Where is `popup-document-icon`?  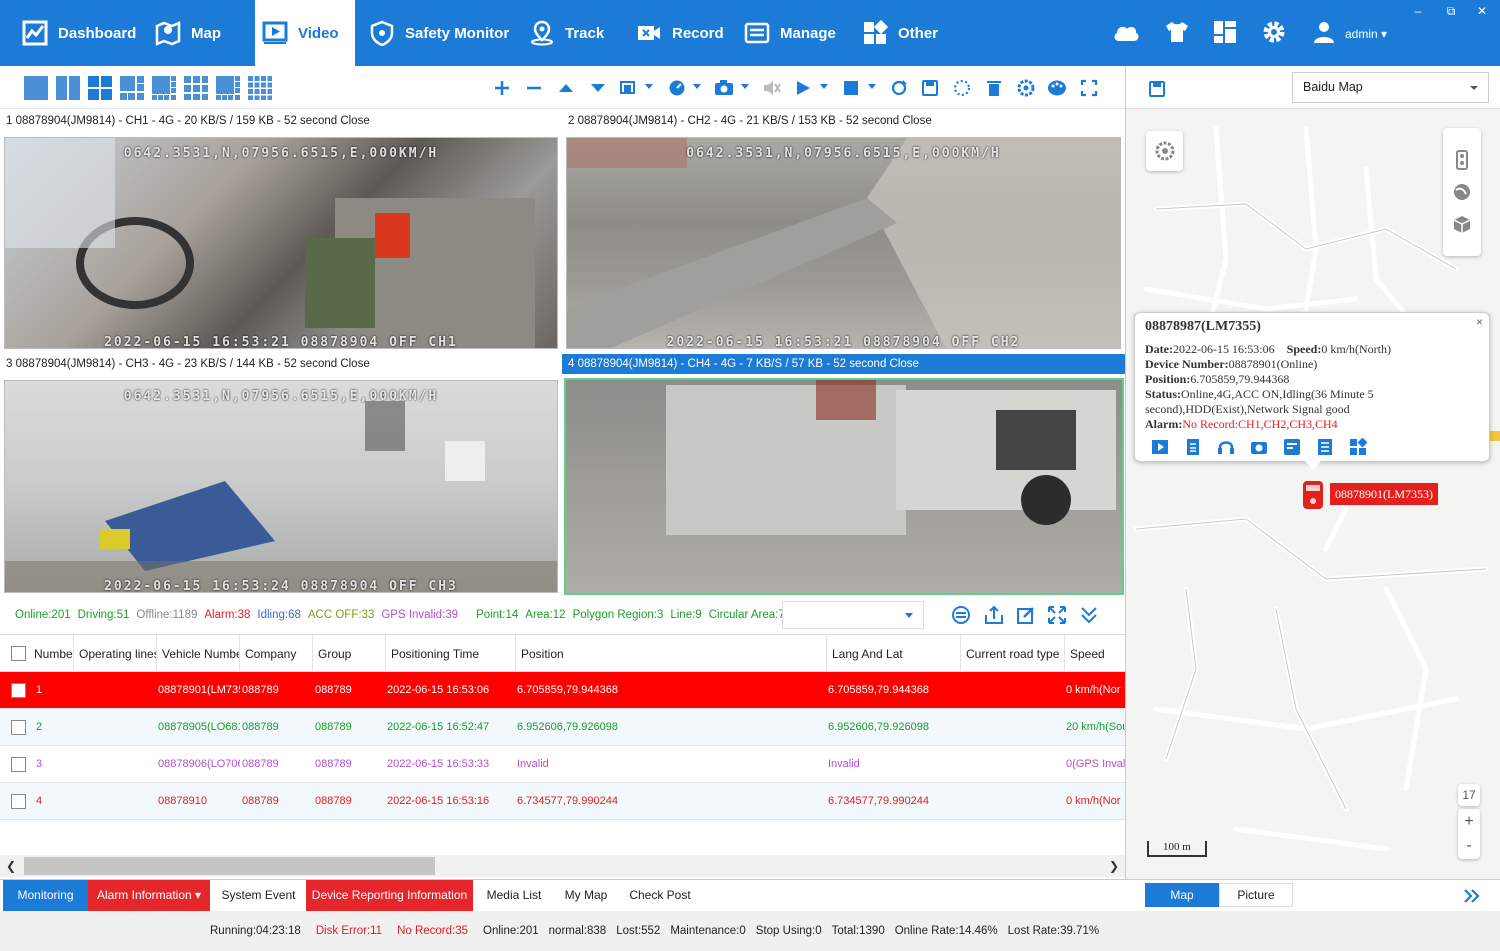
popup-document-icon is located at coordinates (1193, 447).